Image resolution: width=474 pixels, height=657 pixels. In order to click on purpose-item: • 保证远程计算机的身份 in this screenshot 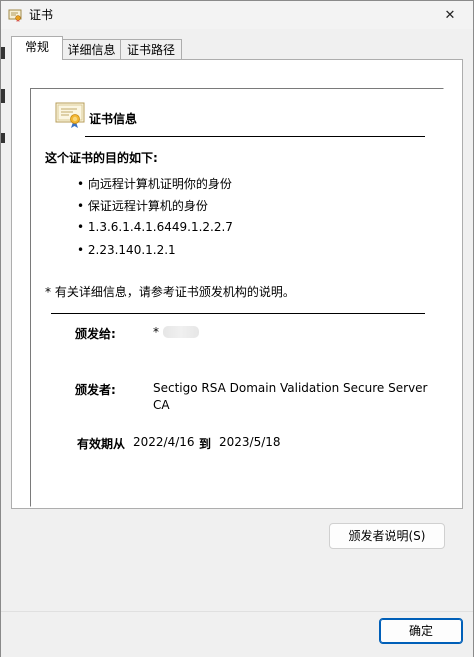, I will do `click(142, 206)`.